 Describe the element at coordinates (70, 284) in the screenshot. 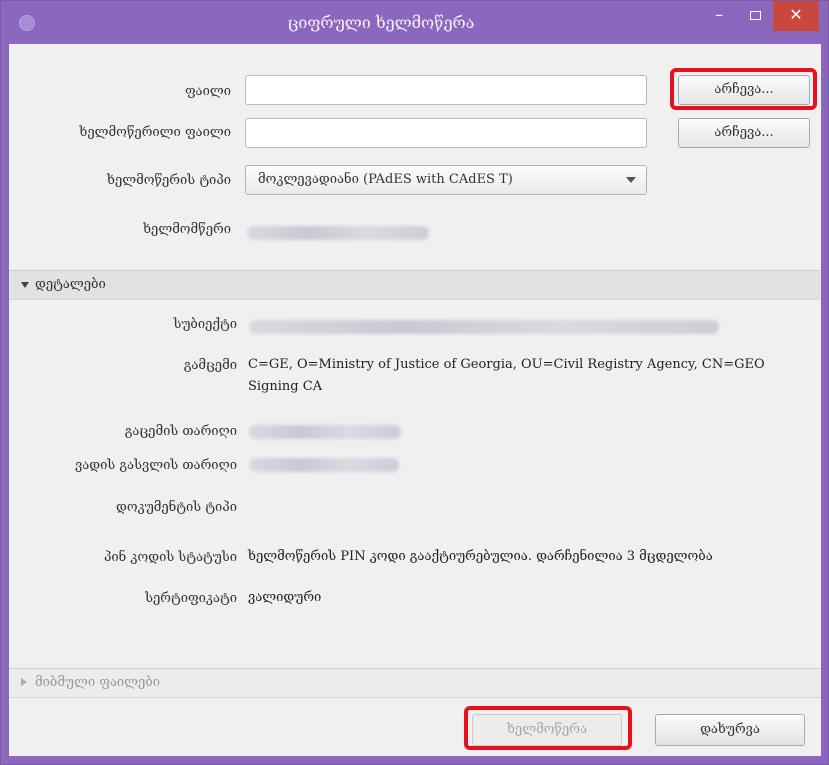

I see `details-header-label: დეტალები` at that location.